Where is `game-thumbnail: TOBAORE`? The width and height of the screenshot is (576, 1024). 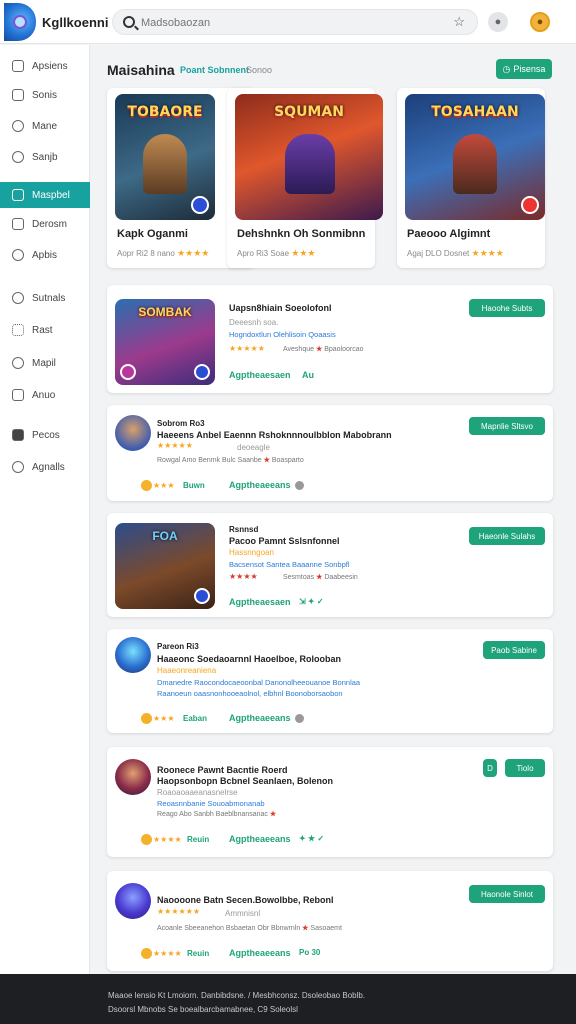 game-thumbnail: TOBAORE is located at coordinates (165, 157).